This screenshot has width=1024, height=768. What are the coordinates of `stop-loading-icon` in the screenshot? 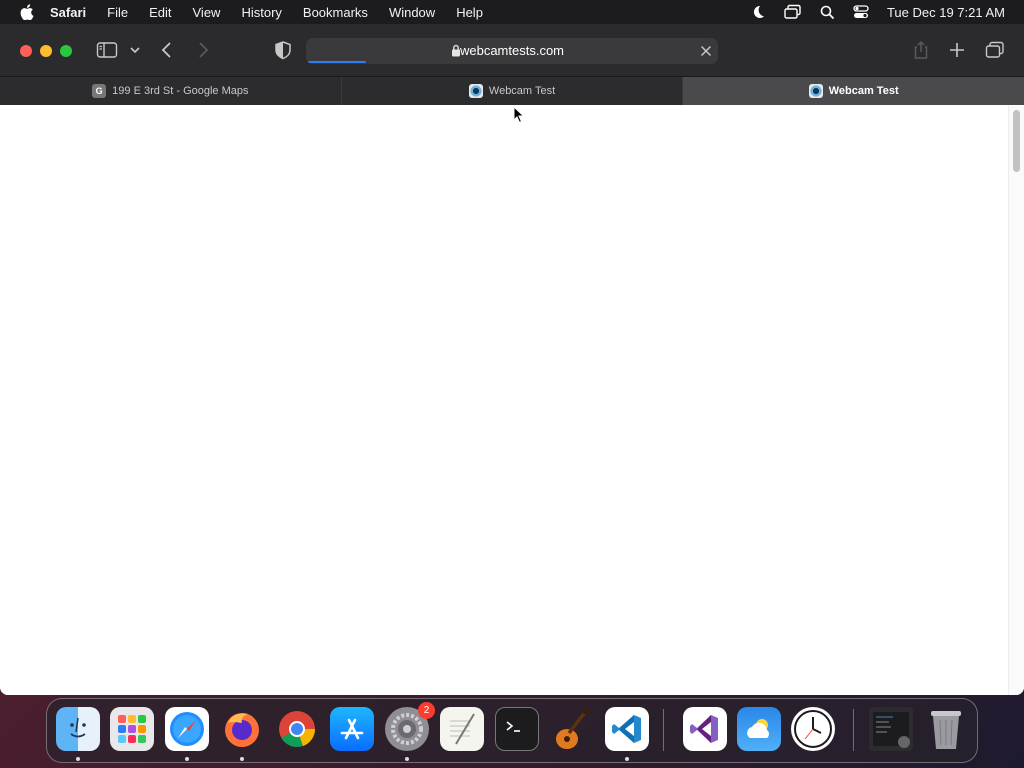 It's located at (706, 53).